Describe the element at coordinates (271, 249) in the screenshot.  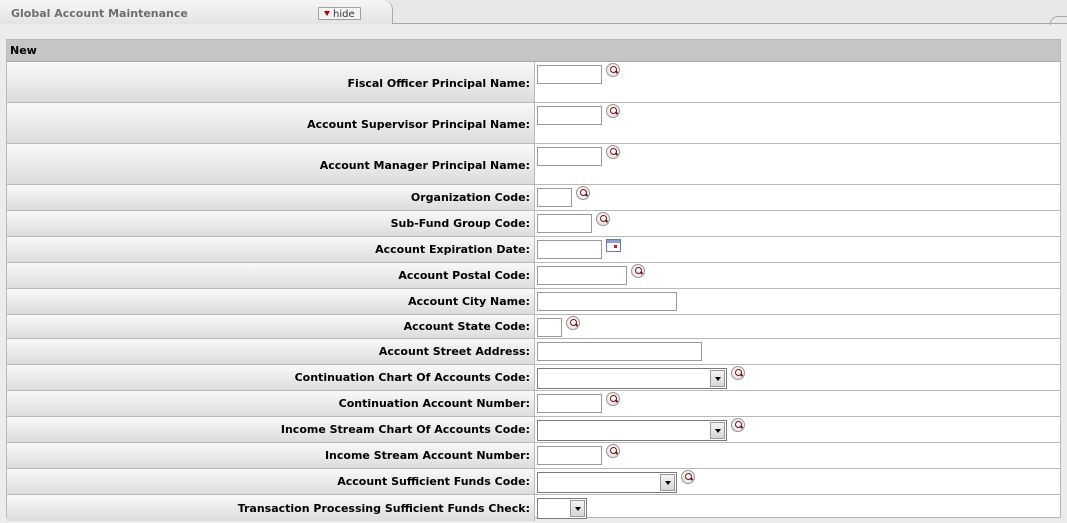
I see `expiration-date-label: Account Expiration Date:` at that location.